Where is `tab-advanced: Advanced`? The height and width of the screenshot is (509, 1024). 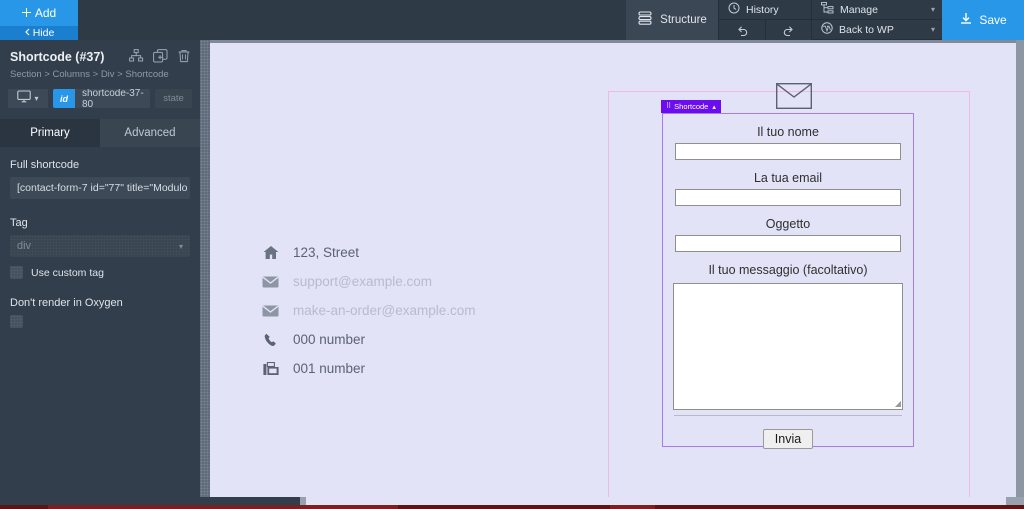 tab-advanced: Advanced is located at coordinates (150, 133).